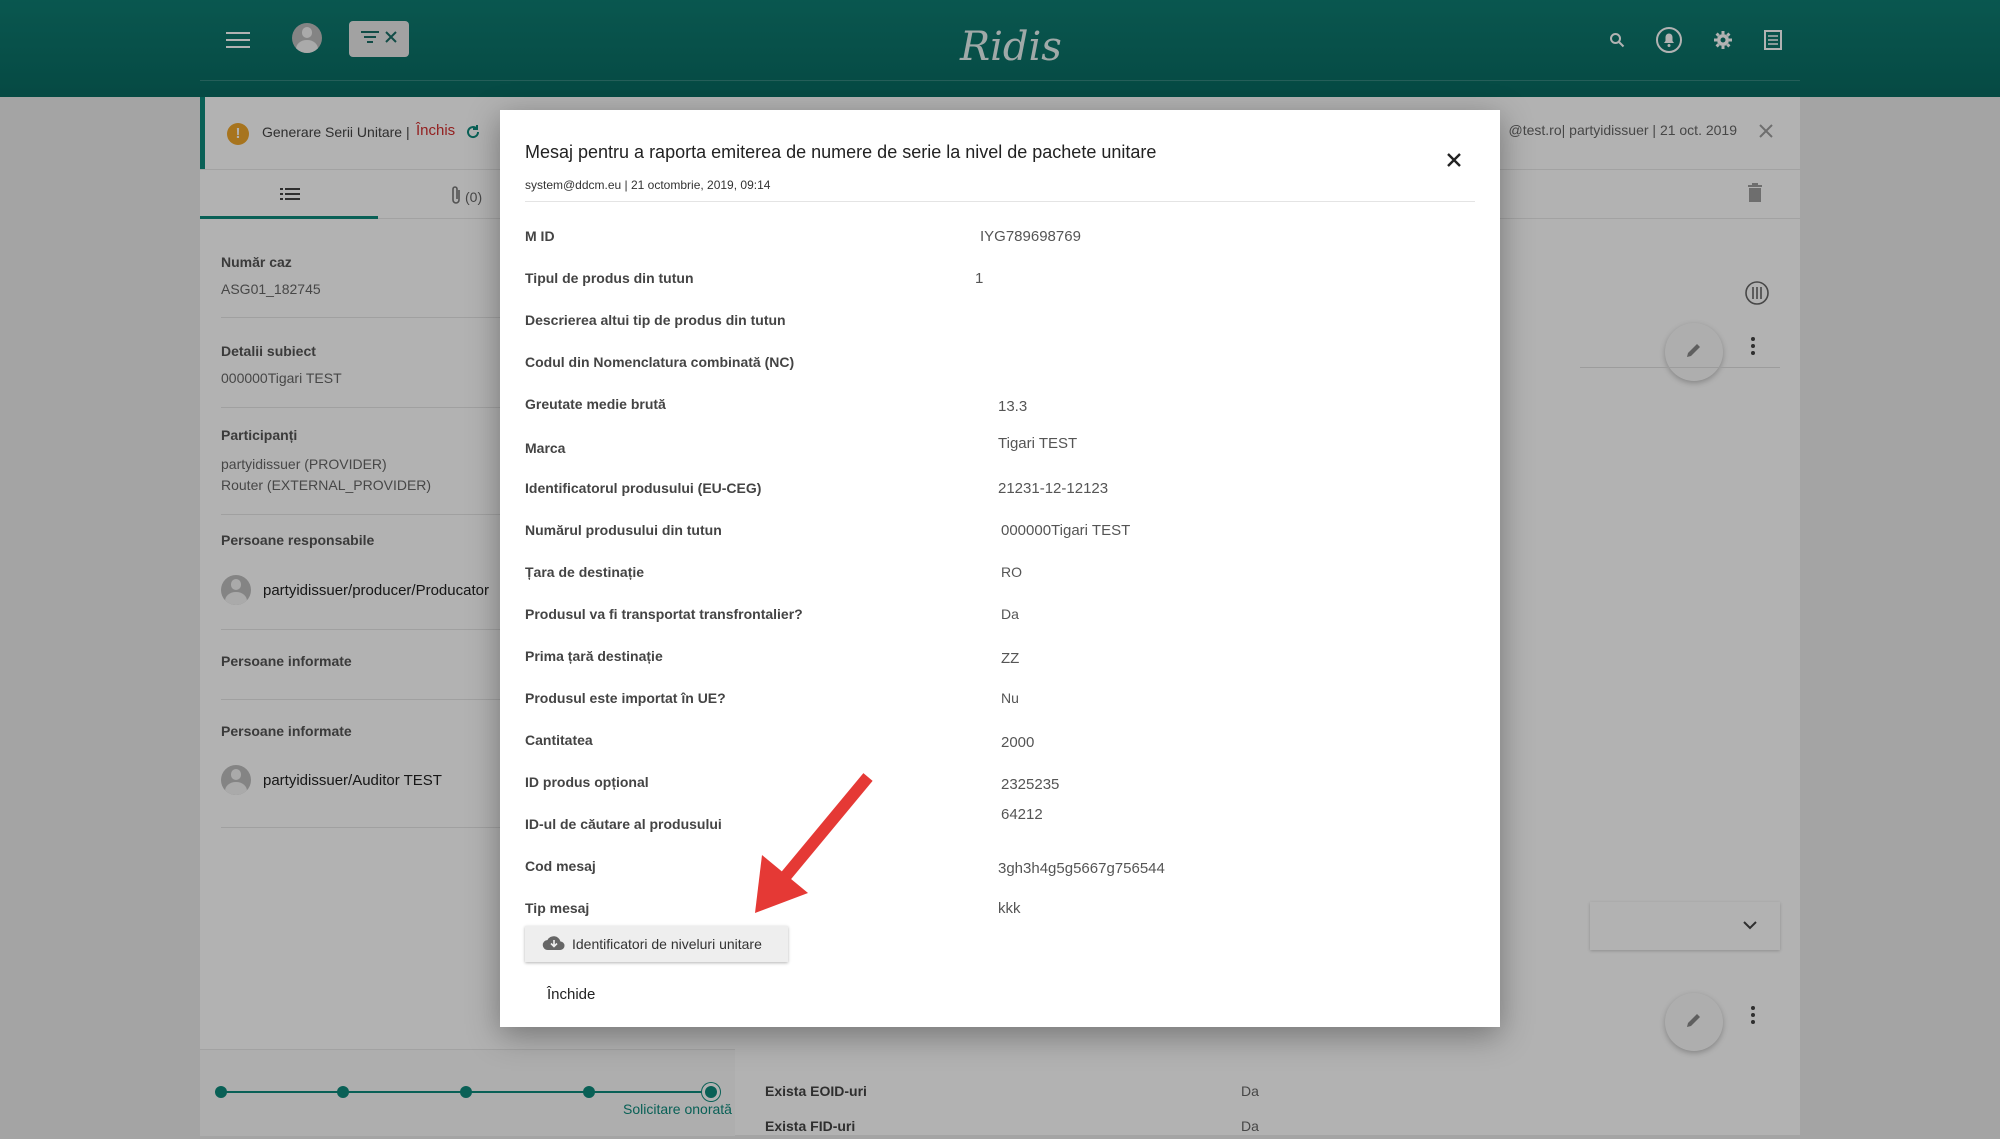 The height and width of the screenshot is (1139, 2000). I want to click on field-row: Tip mesaj kkk, so click(1000, 908).